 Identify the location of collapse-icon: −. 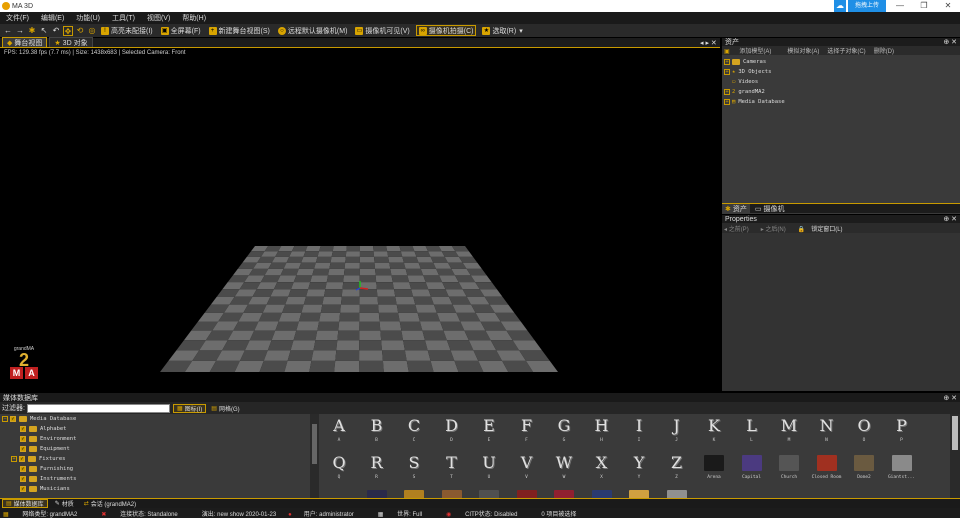
(5, 419).